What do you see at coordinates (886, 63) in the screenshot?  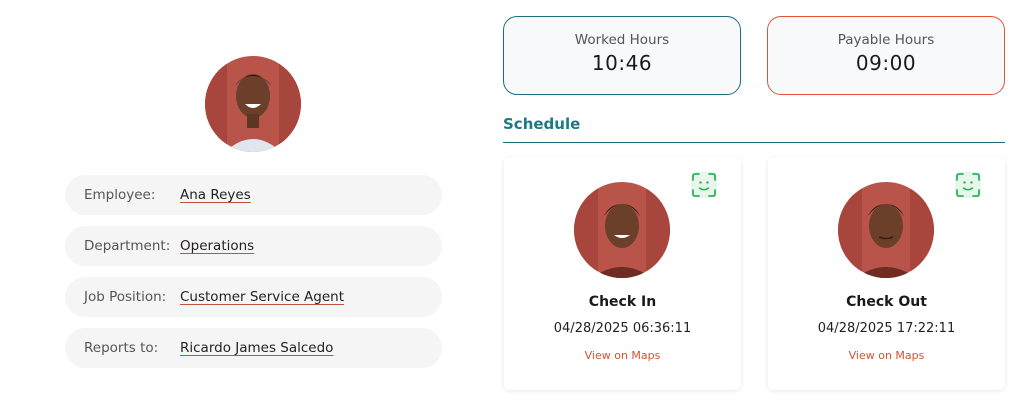 I see `payable-hours-value: 09:00` at bounding box center [886, 63].